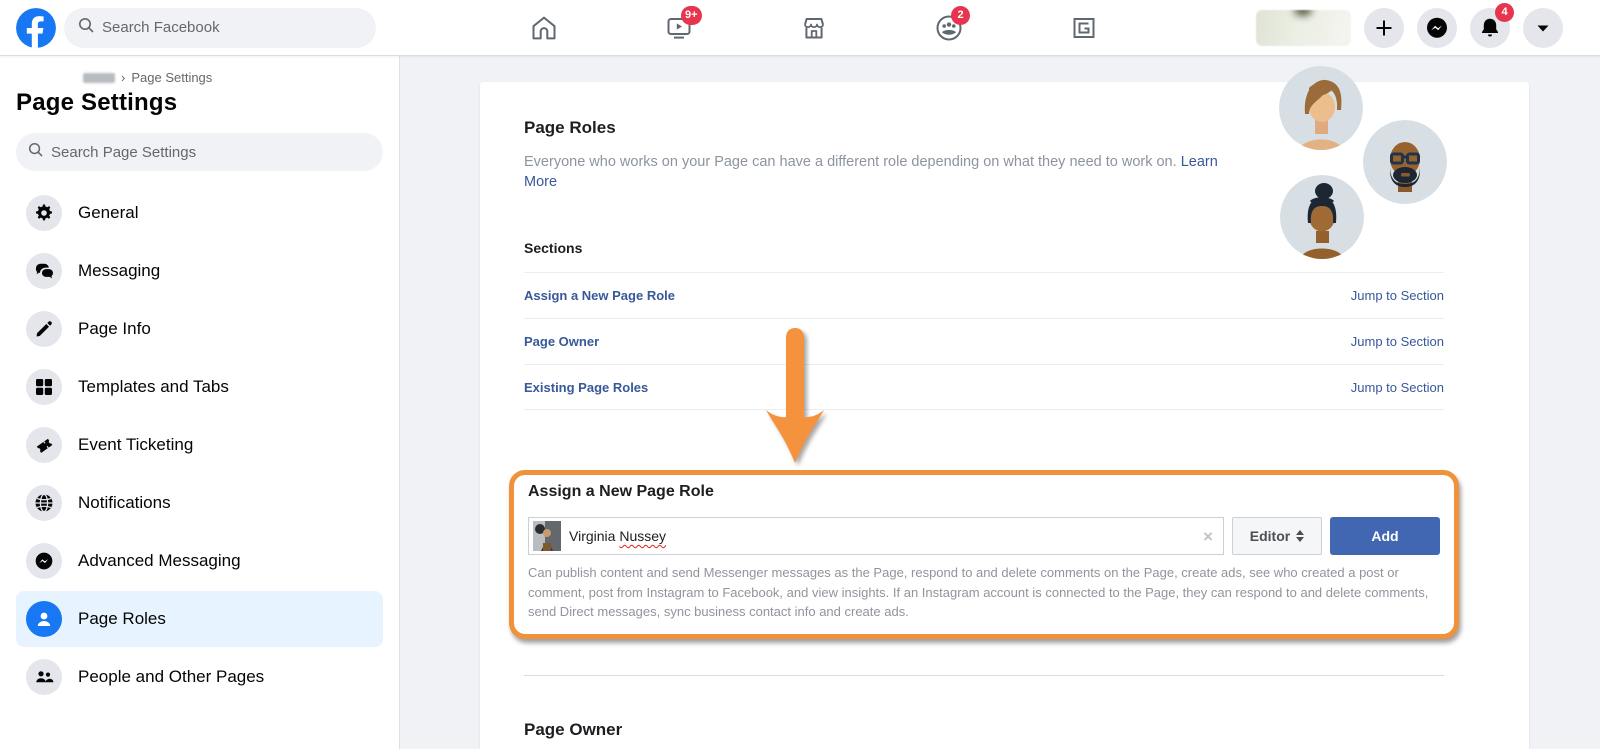 The image size is (1600, 749). I want to click on tab-watch: 9+, so click(683, 24).